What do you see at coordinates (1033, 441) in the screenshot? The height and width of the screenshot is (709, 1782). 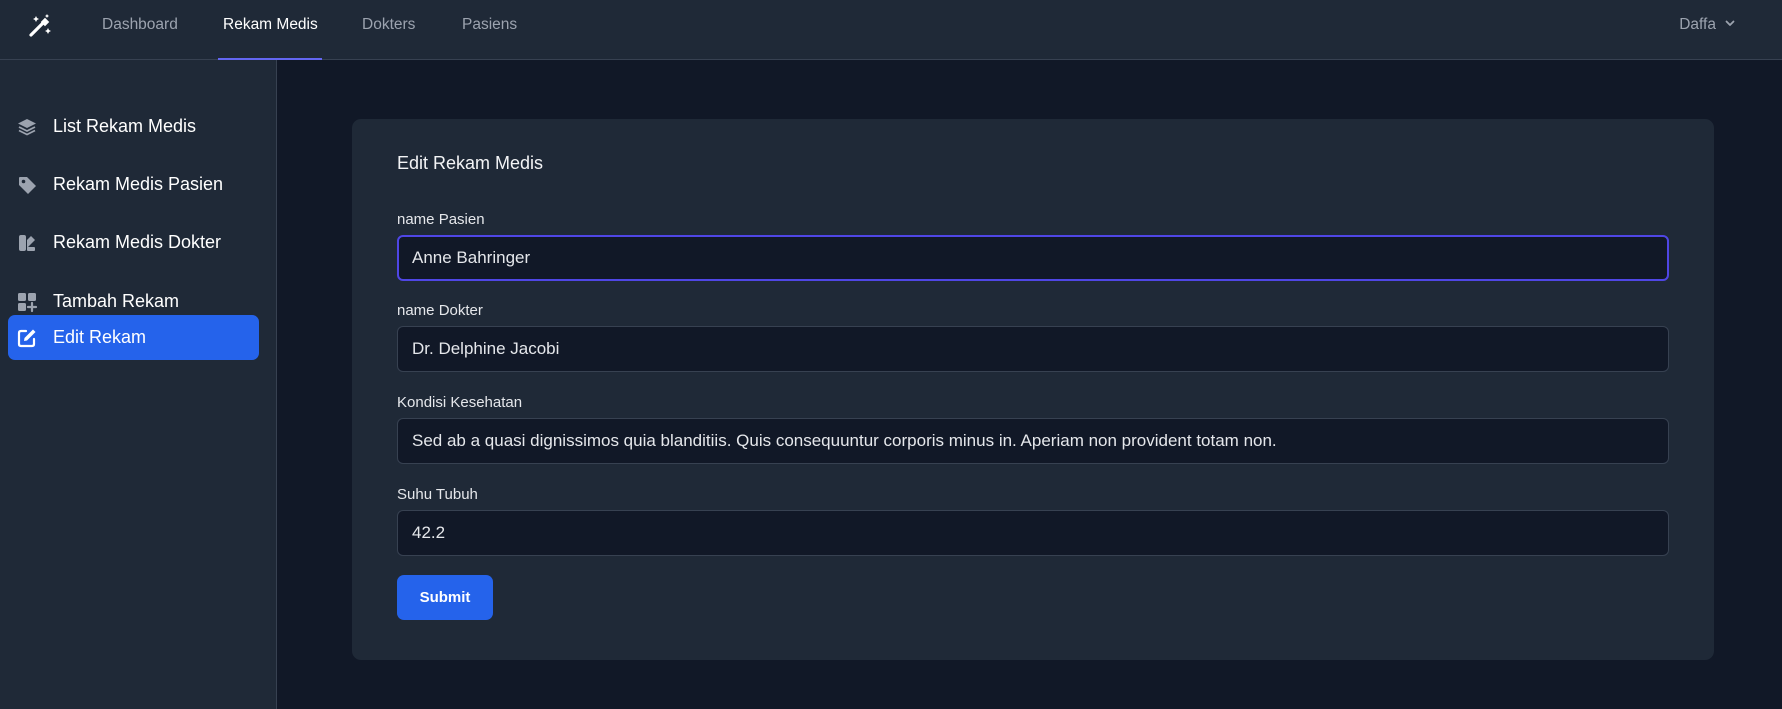 I see `kondisi-kesehatan-input` at bounding box center [1033, 441].